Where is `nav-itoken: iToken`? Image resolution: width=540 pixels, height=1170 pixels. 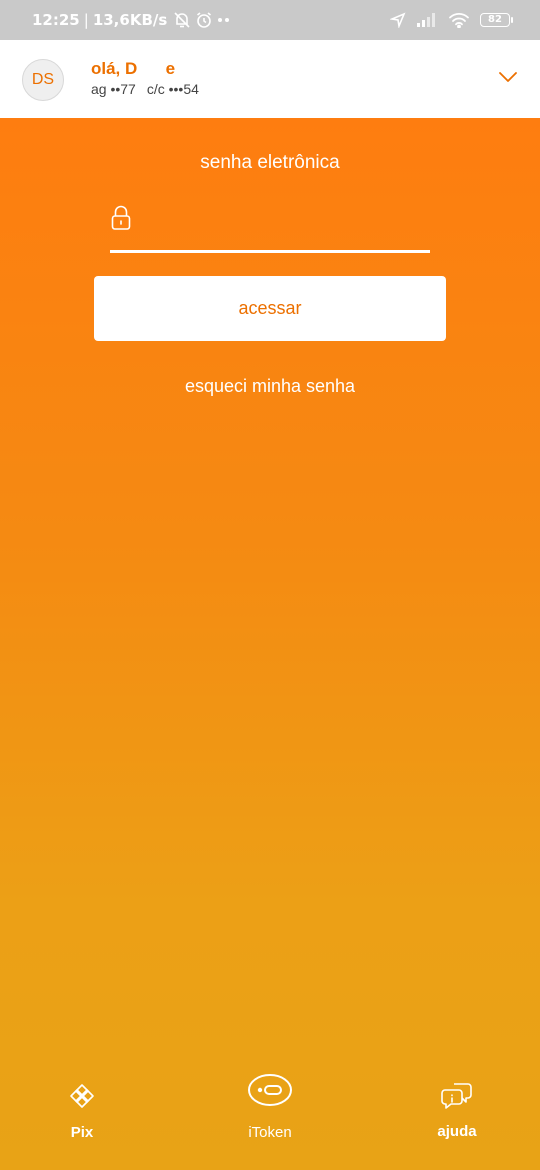 nav-itoken: iToken is located at coordinates (270, 1100).